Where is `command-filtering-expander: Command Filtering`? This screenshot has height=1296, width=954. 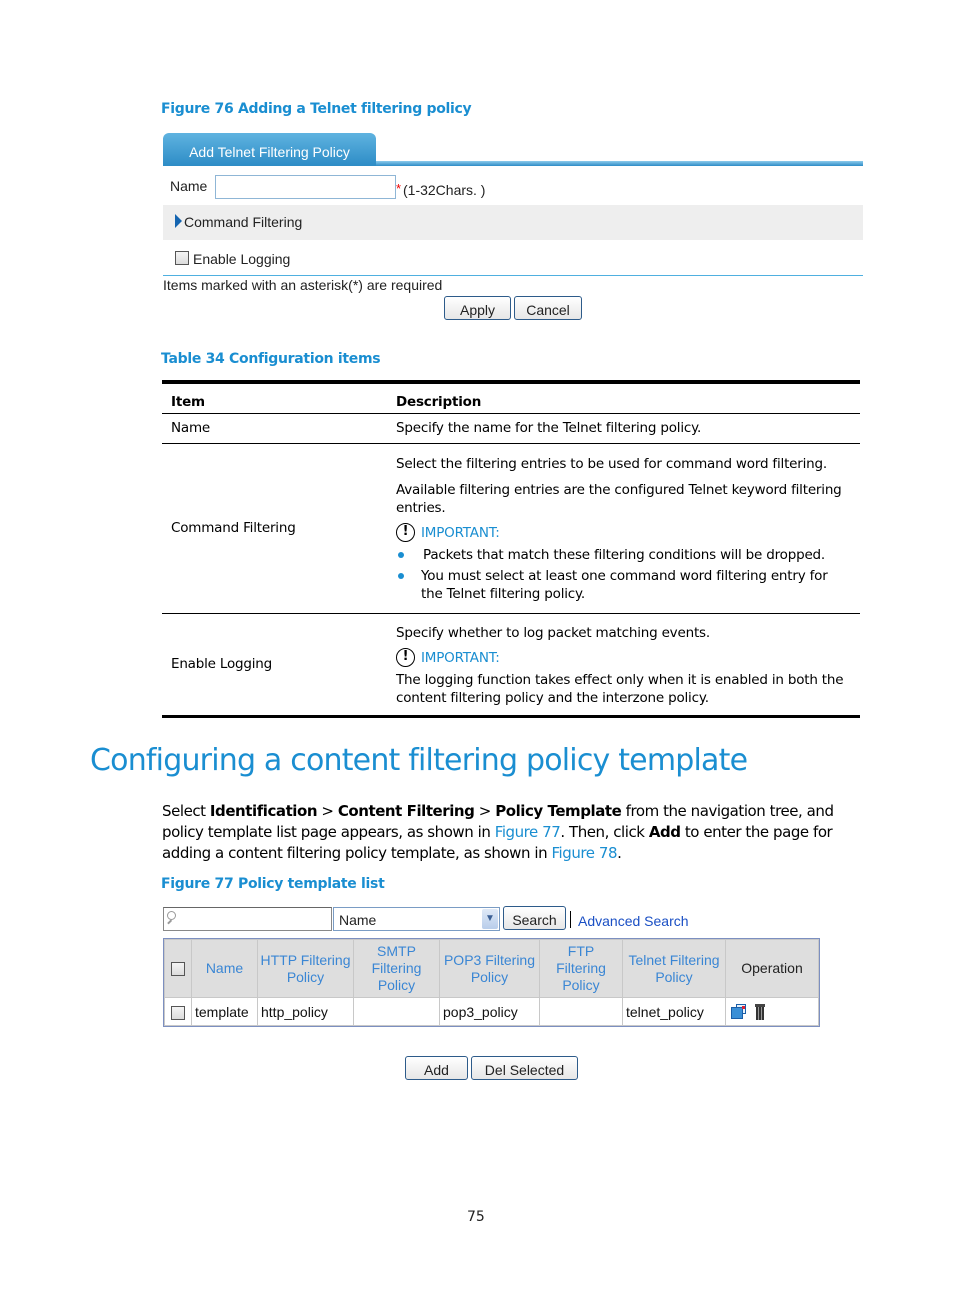
command-filtering-expander: Command Filtering is located at coordinates (513, 222).